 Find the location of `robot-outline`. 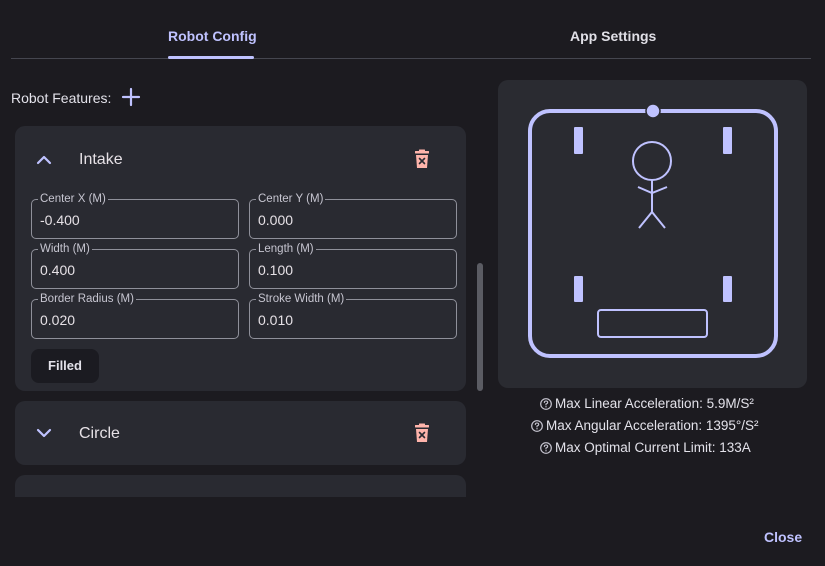

robot-outline is located at coordinates (653, 233).